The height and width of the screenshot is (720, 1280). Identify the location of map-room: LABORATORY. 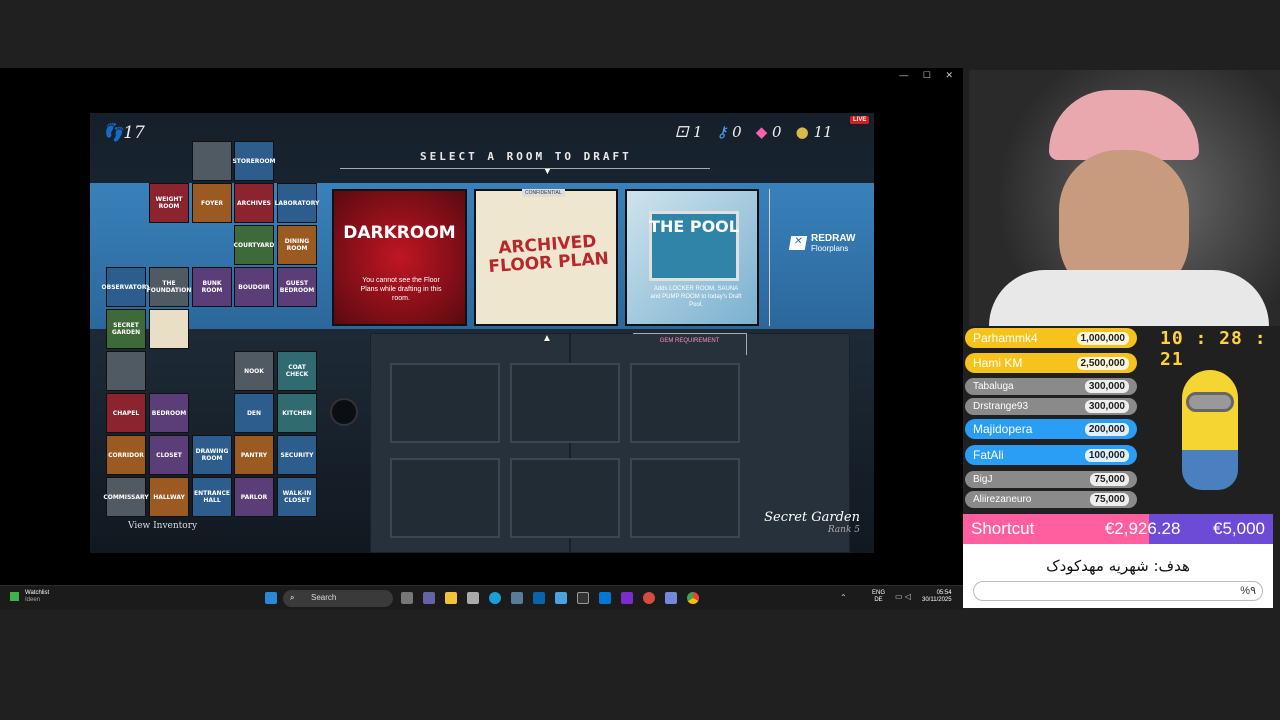
(297, 203).